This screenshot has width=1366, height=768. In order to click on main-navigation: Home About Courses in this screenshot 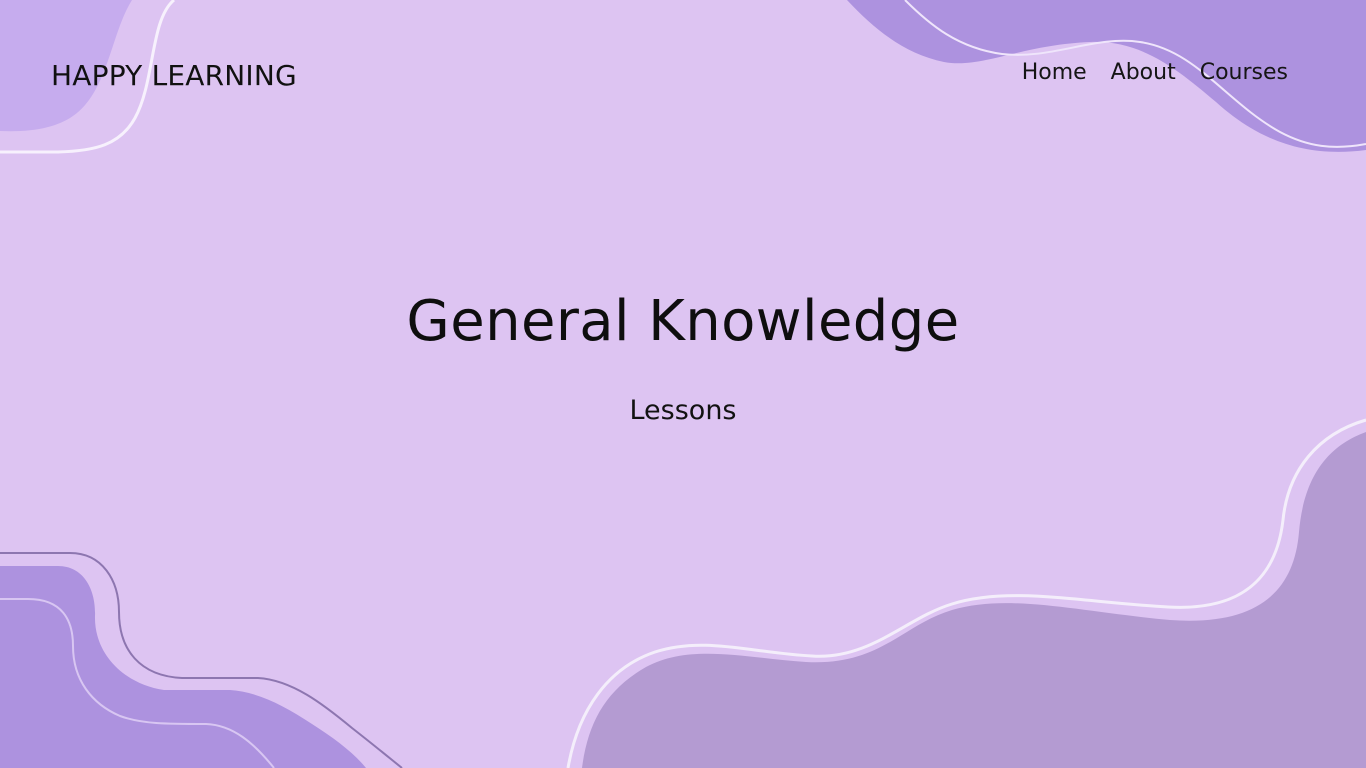, I will do `click(1155, 73)`.